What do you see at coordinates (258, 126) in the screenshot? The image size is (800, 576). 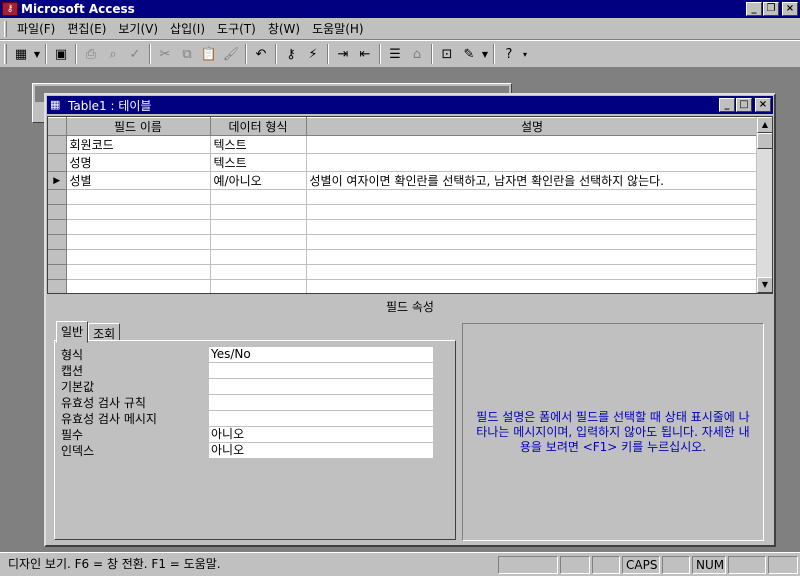 I see `header-data-type: 데이터 형식` at bounding box center [258, 126].